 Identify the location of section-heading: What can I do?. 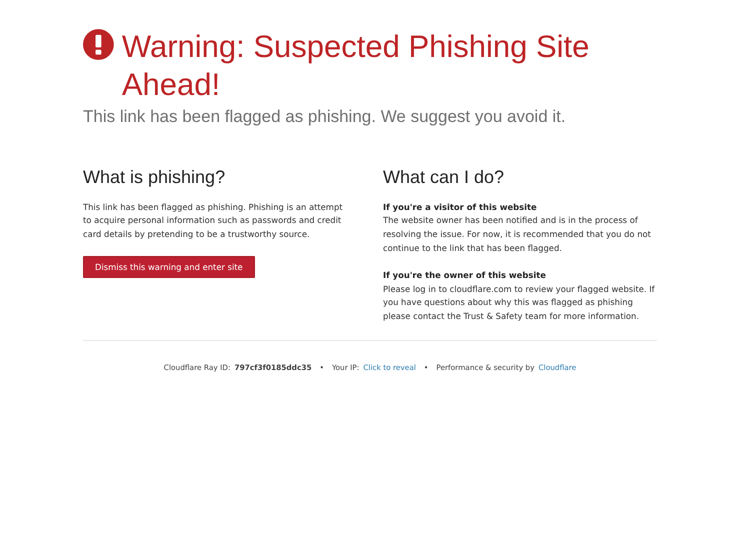
(444, 178).